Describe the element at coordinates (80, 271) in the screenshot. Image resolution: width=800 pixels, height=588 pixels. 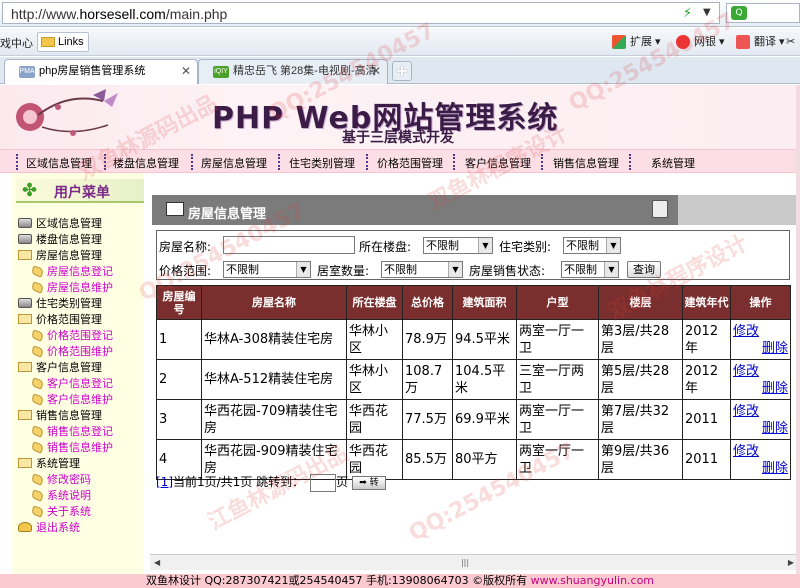
I see `sidebar-item-label: 房屋信息登记` at that location.